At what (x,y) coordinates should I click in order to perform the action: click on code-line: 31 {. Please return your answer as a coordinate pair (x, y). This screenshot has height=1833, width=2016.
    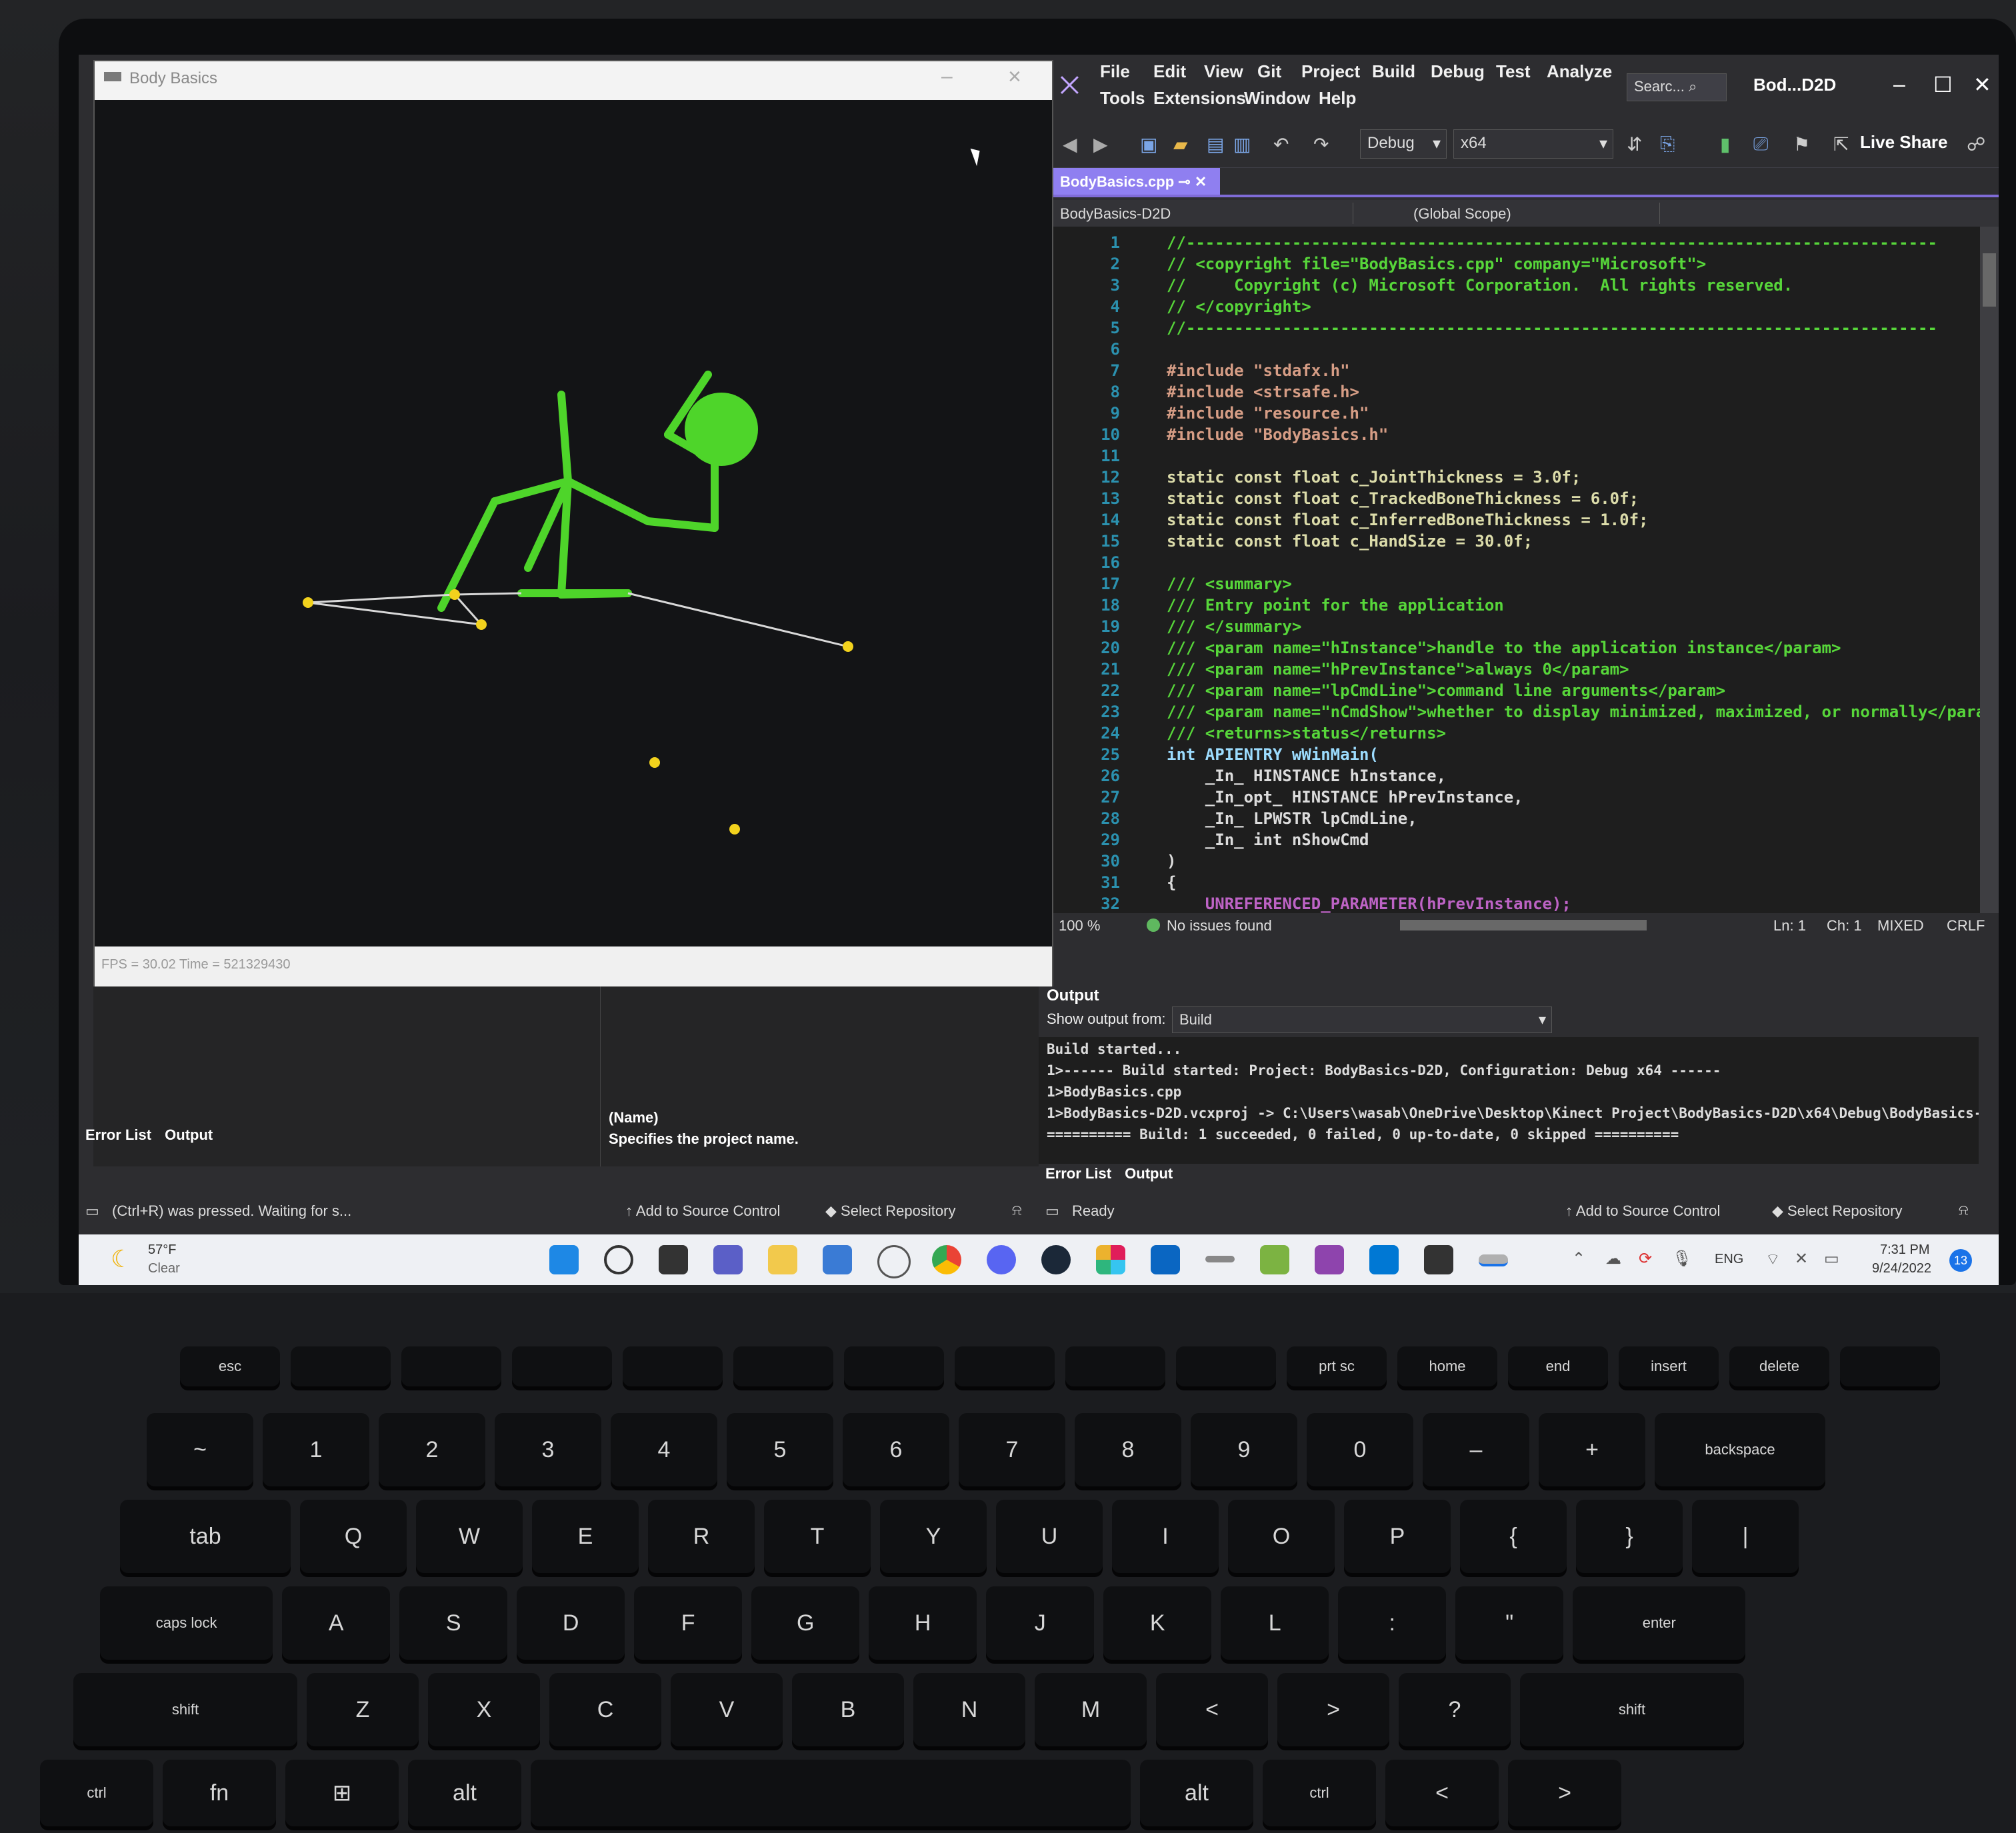
    Looking at the image, I should click on (1516, 884).